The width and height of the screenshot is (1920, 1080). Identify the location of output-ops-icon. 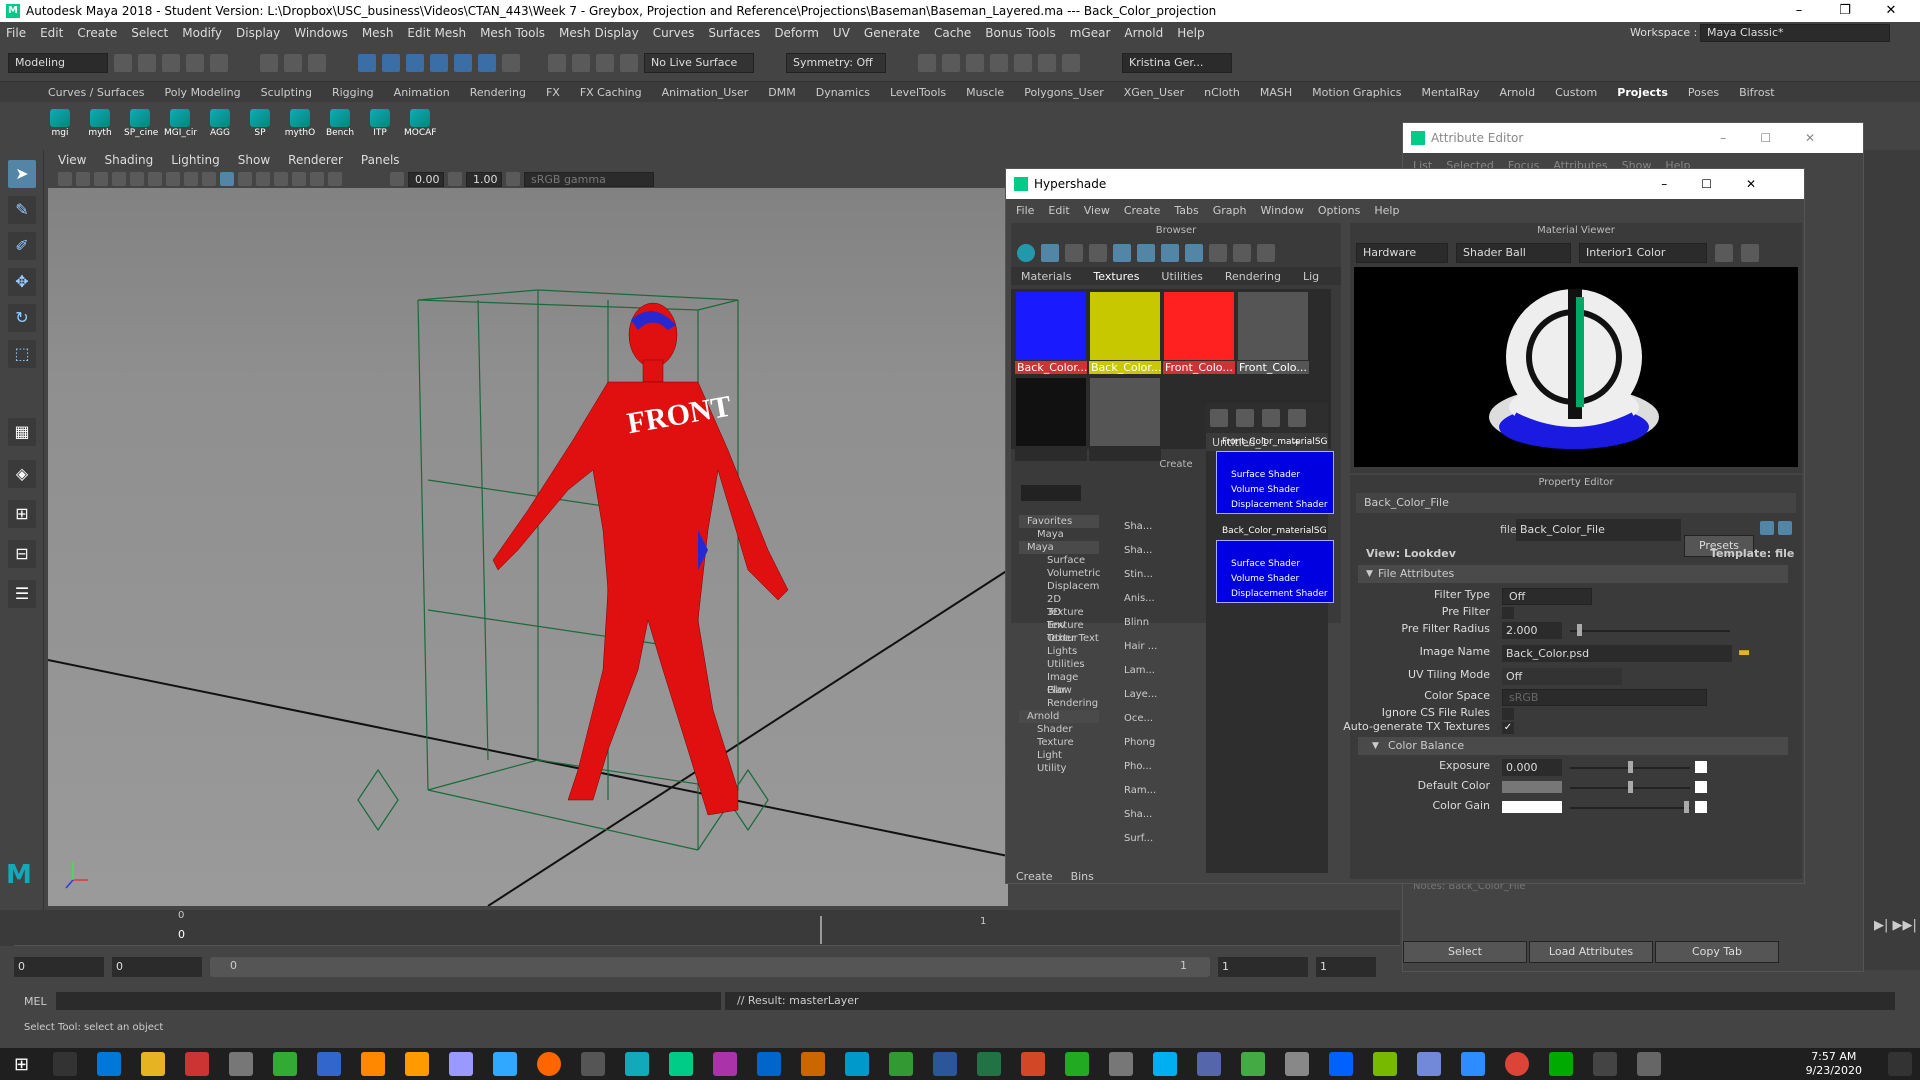
(605, 62).